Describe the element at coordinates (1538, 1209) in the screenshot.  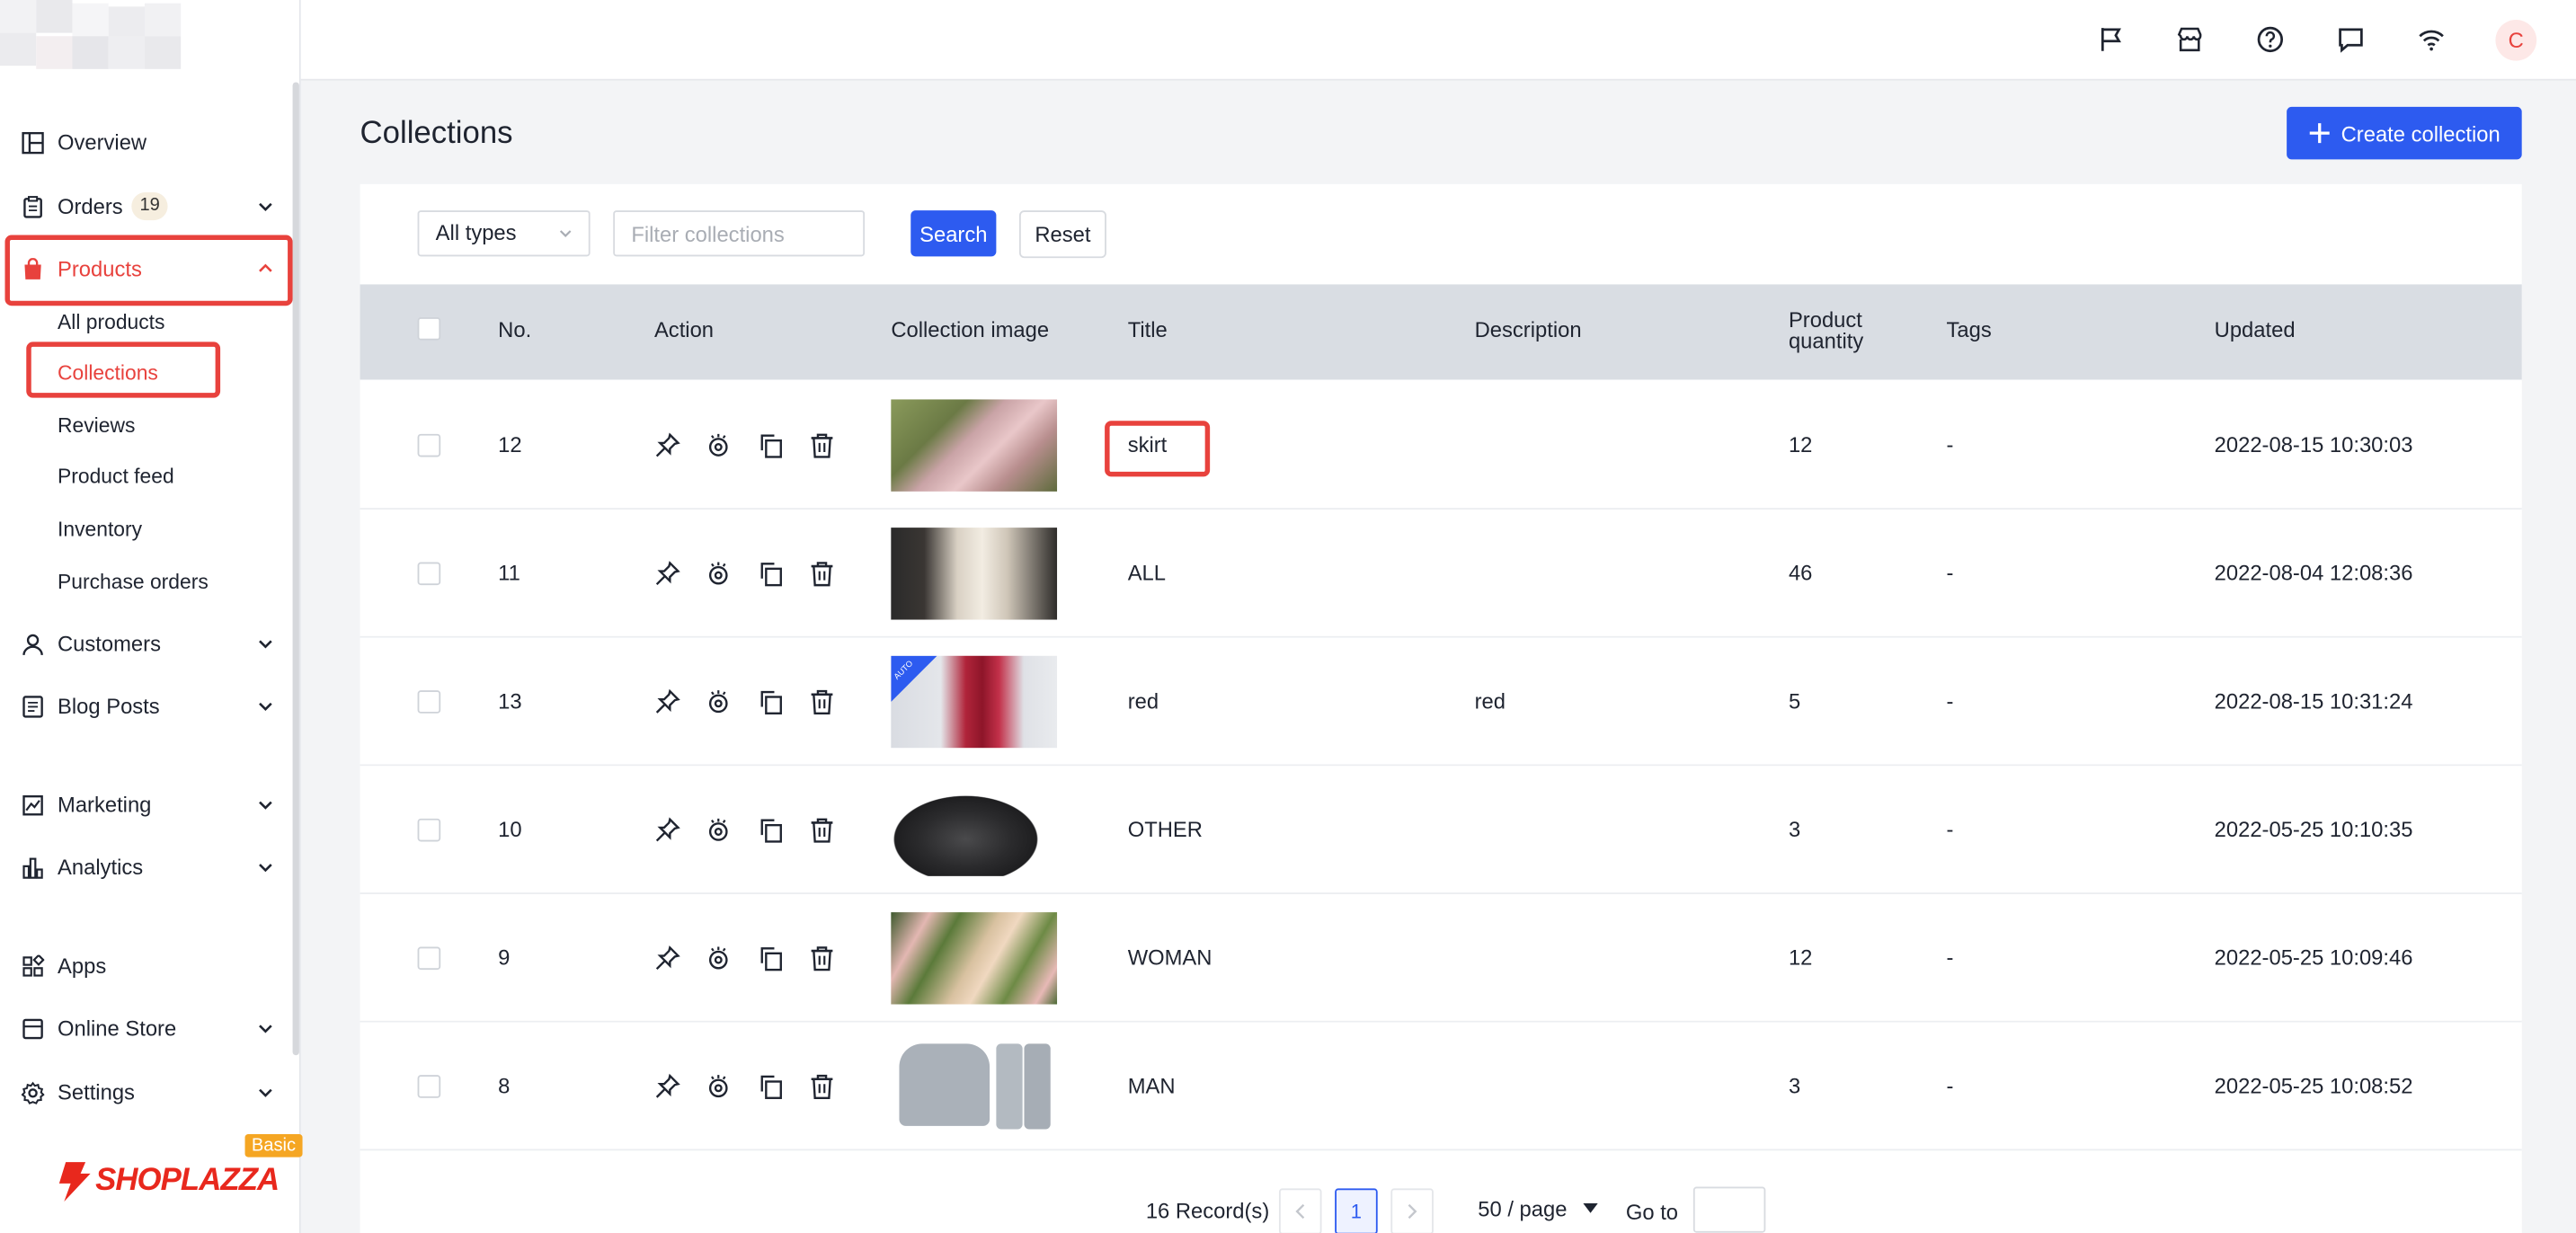
I see `page-size-select: 50 / page` at that location.